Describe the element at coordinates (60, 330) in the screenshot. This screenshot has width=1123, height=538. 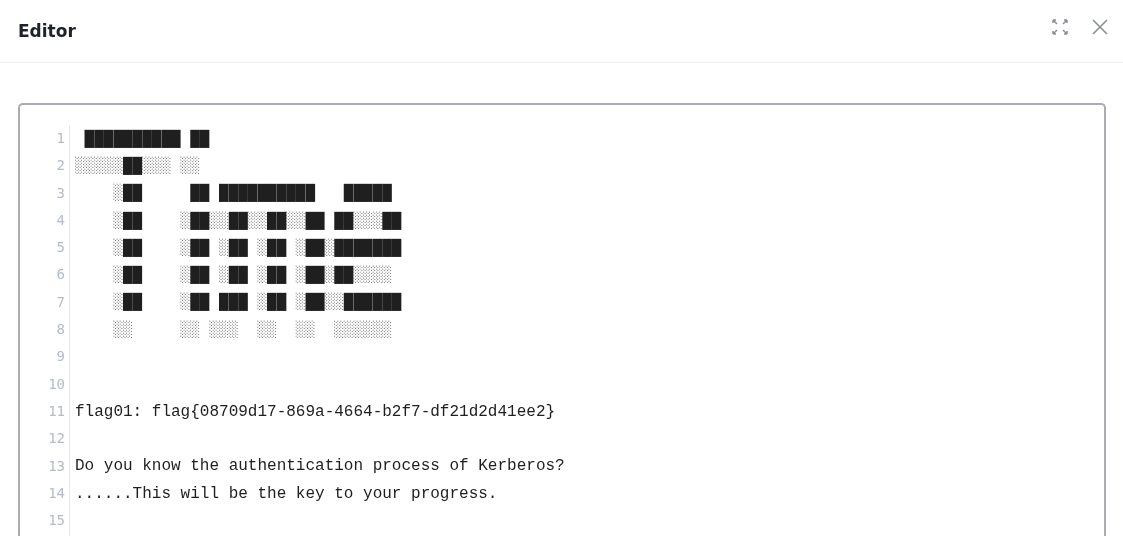
I see `line-number: 8` at that location.